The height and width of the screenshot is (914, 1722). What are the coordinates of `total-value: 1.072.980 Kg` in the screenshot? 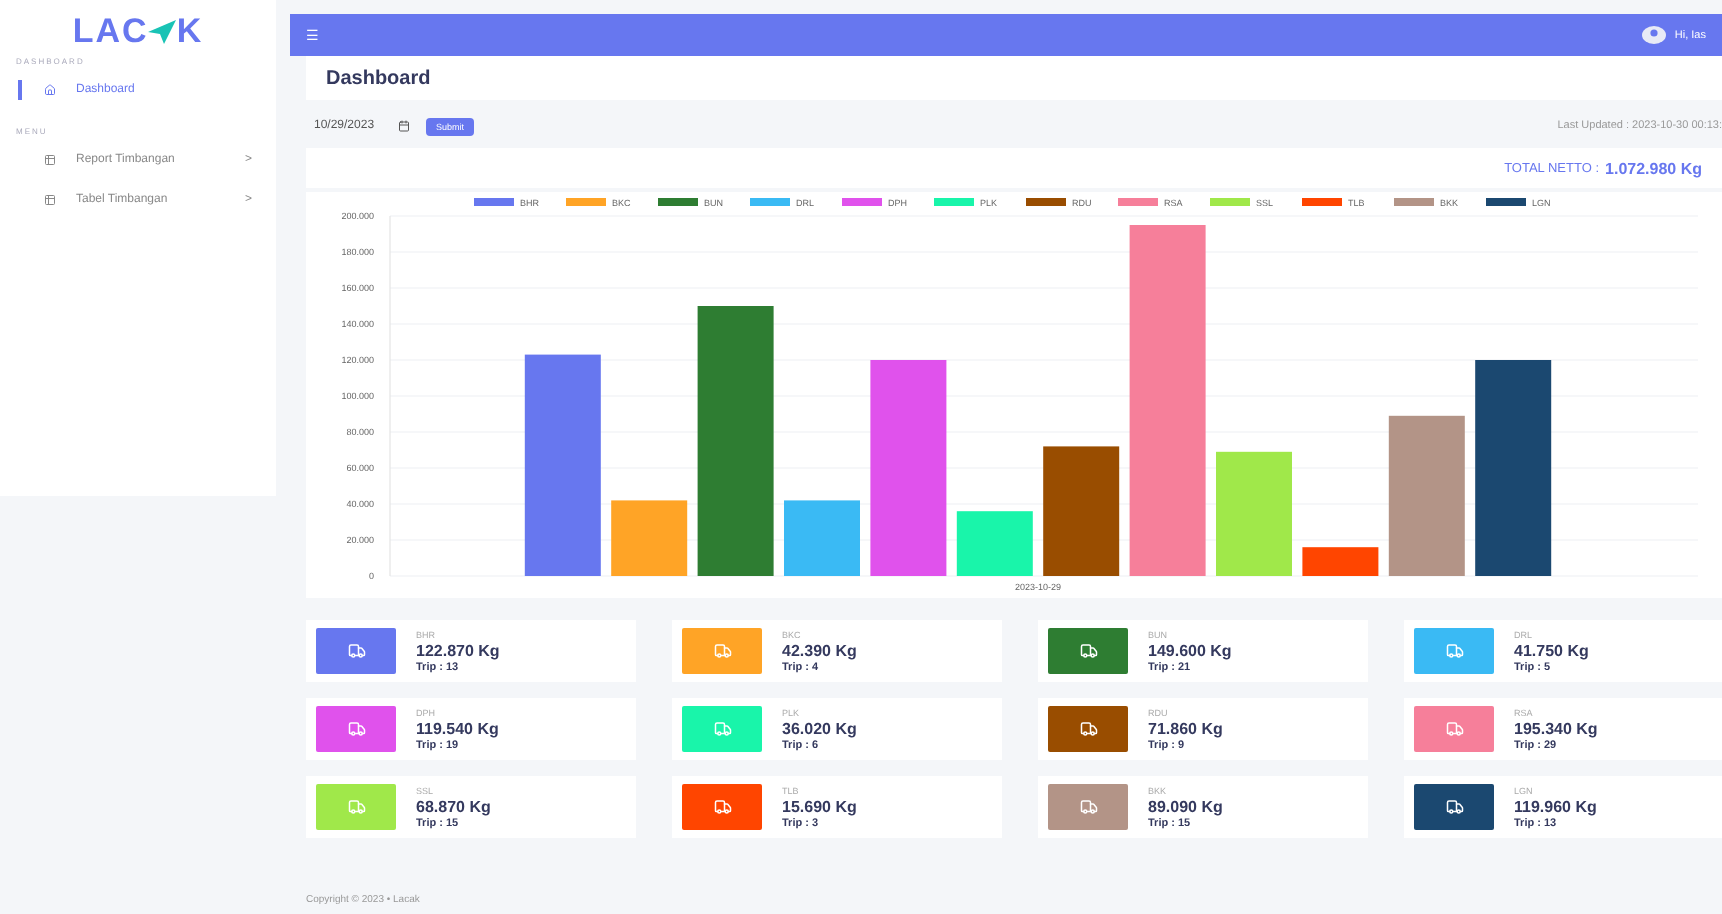 It's located at (1653, 168).